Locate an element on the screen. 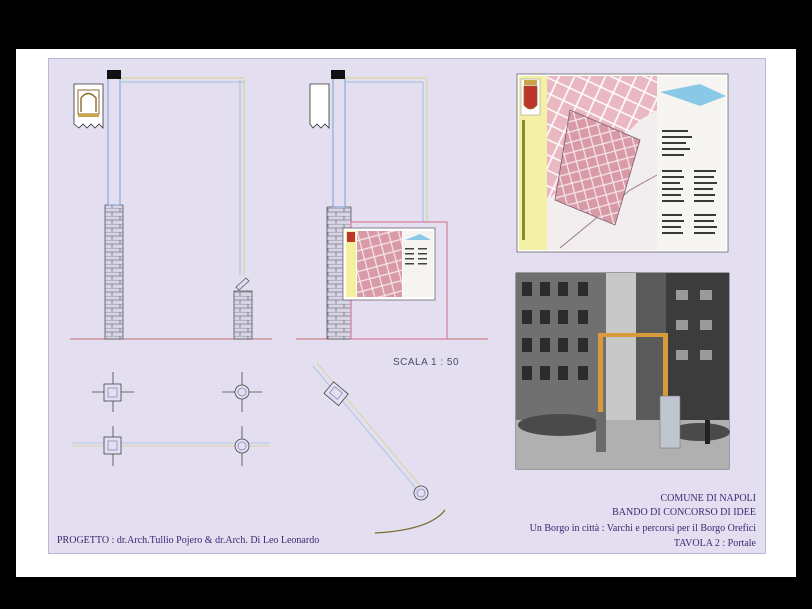 Image resolution: width=812 pixels, height=609 pixels. title-bando: BANDO DI CONCORSO DI IDEE is located at coordinates (684, 512).